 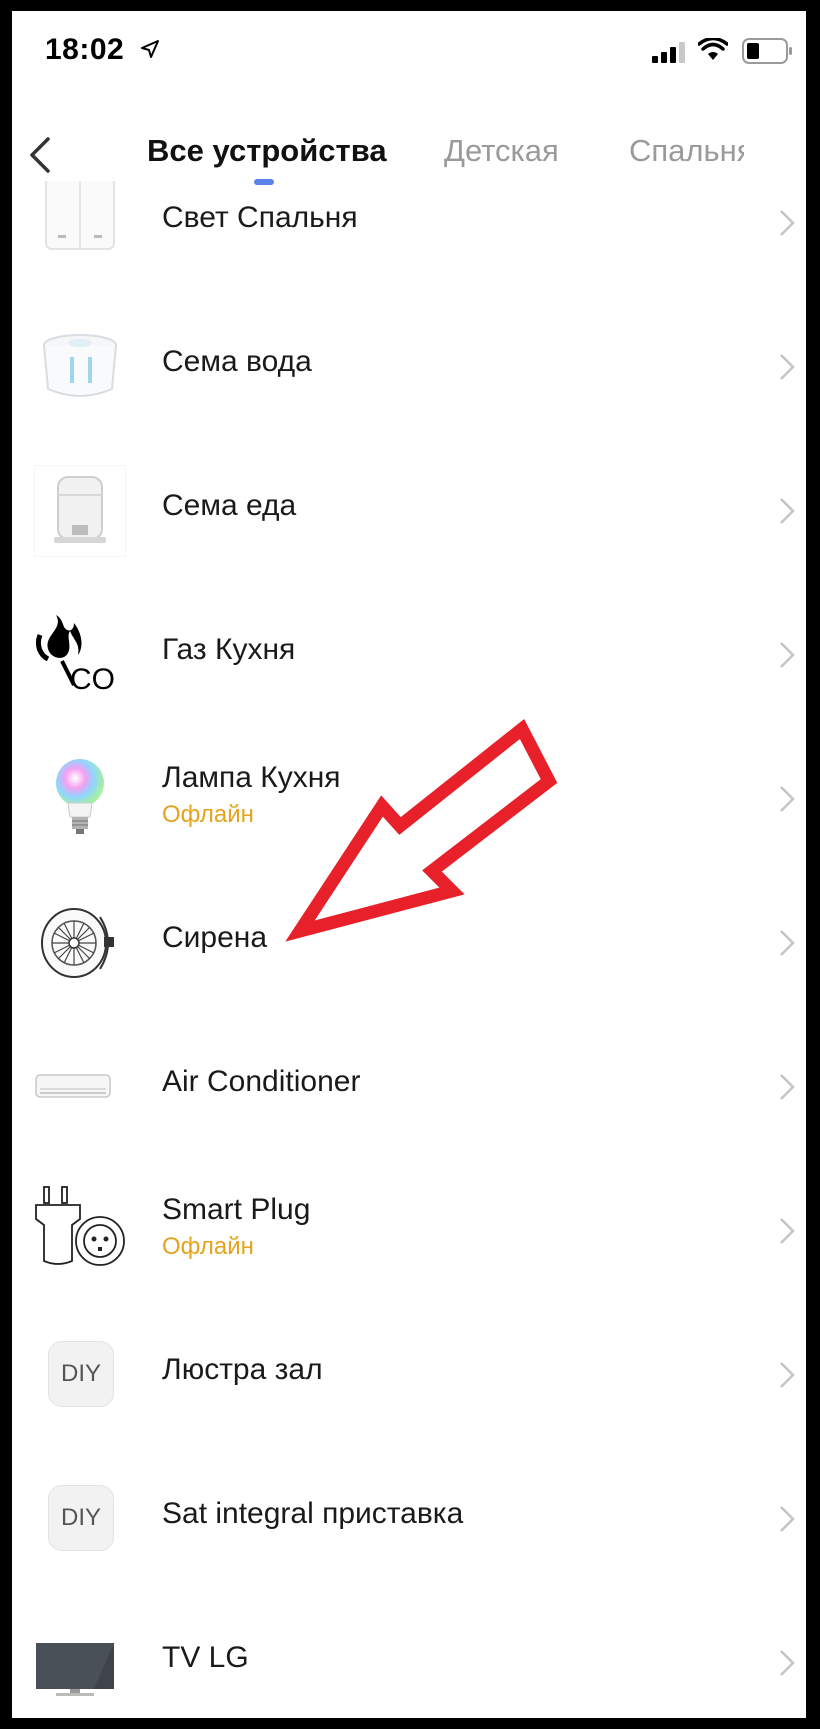 I want to click on device-name: Люстра зал, so click(x=242, y=1369).